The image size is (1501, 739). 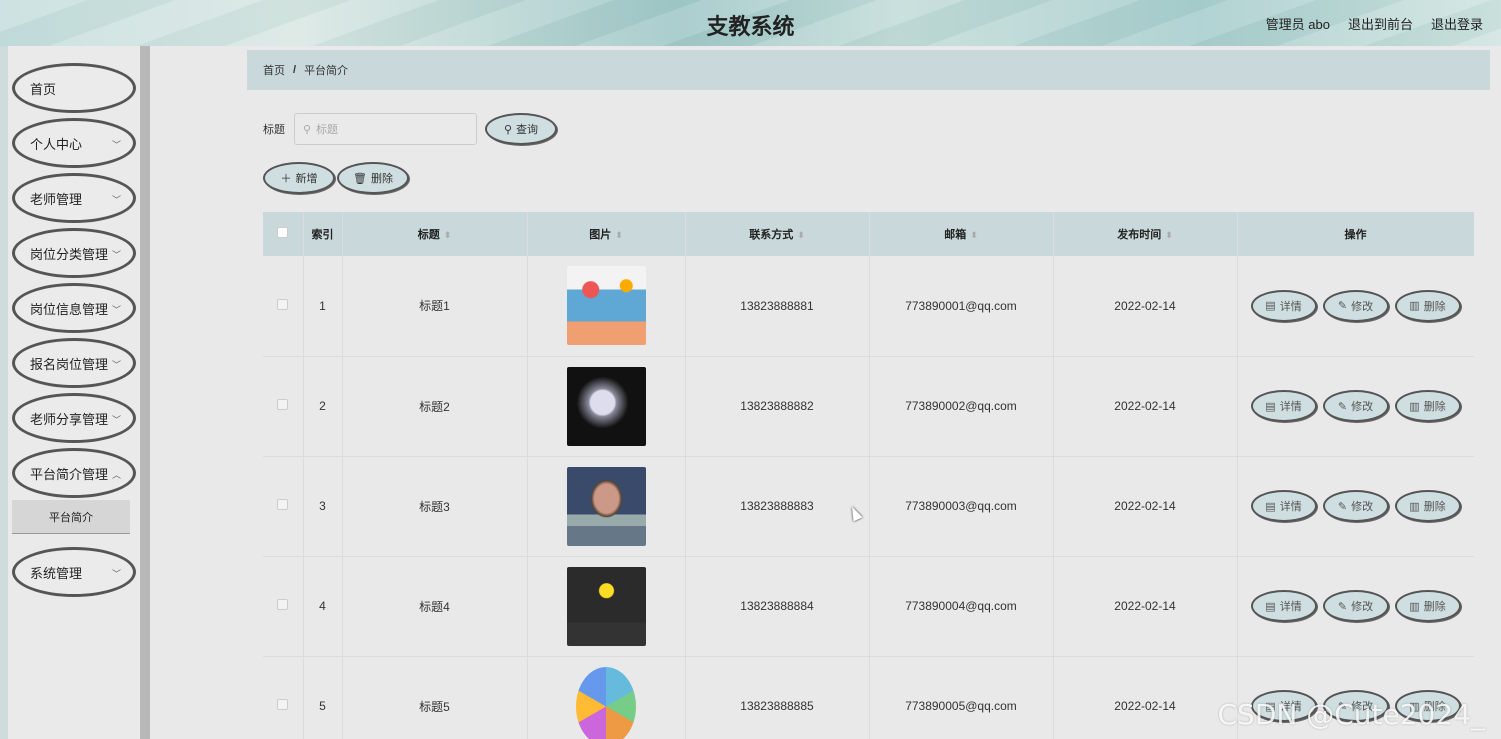 What do you see at coordinates (868, 70) in the screenshot?
I see `breadcrumb: 首页 / 平台简介` at bounding box center [868, 70].